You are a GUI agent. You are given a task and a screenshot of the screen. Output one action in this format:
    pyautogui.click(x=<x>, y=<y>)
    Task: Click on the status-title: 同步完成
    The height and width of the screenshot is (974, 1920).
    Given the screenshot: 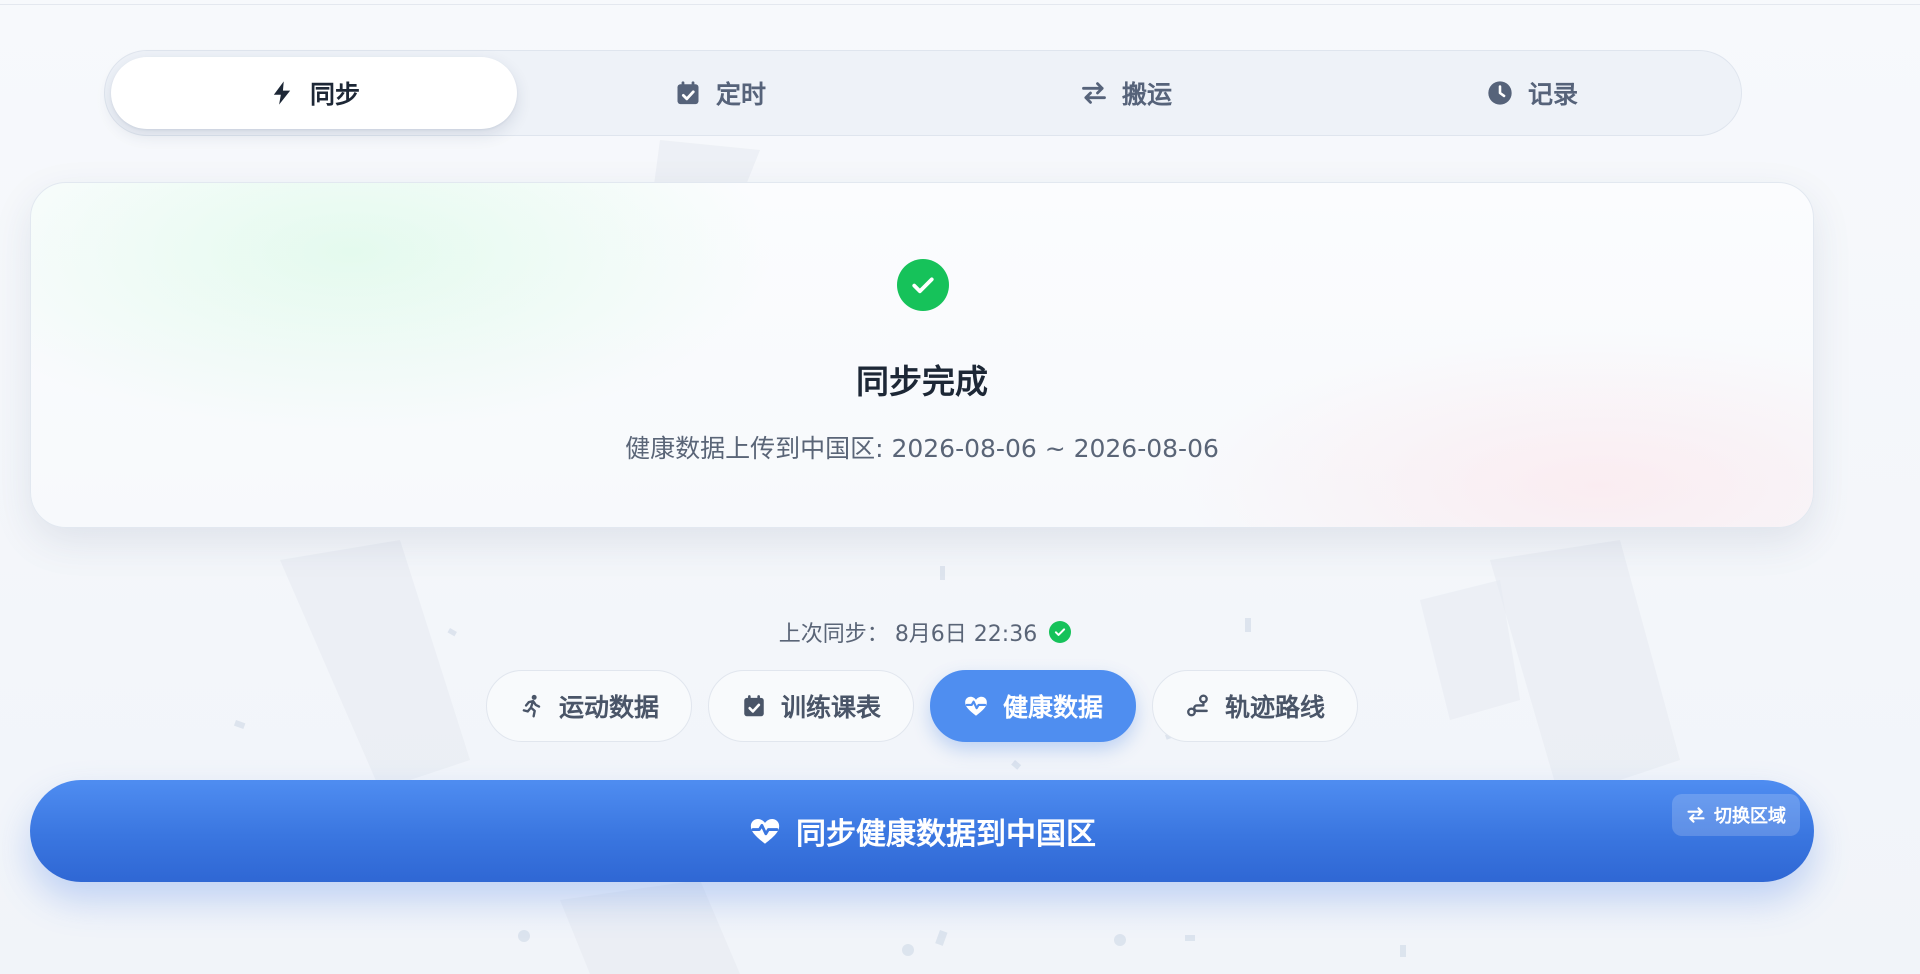 What is the action you would take?
    pyautogui.click(x=922, y=381)
    